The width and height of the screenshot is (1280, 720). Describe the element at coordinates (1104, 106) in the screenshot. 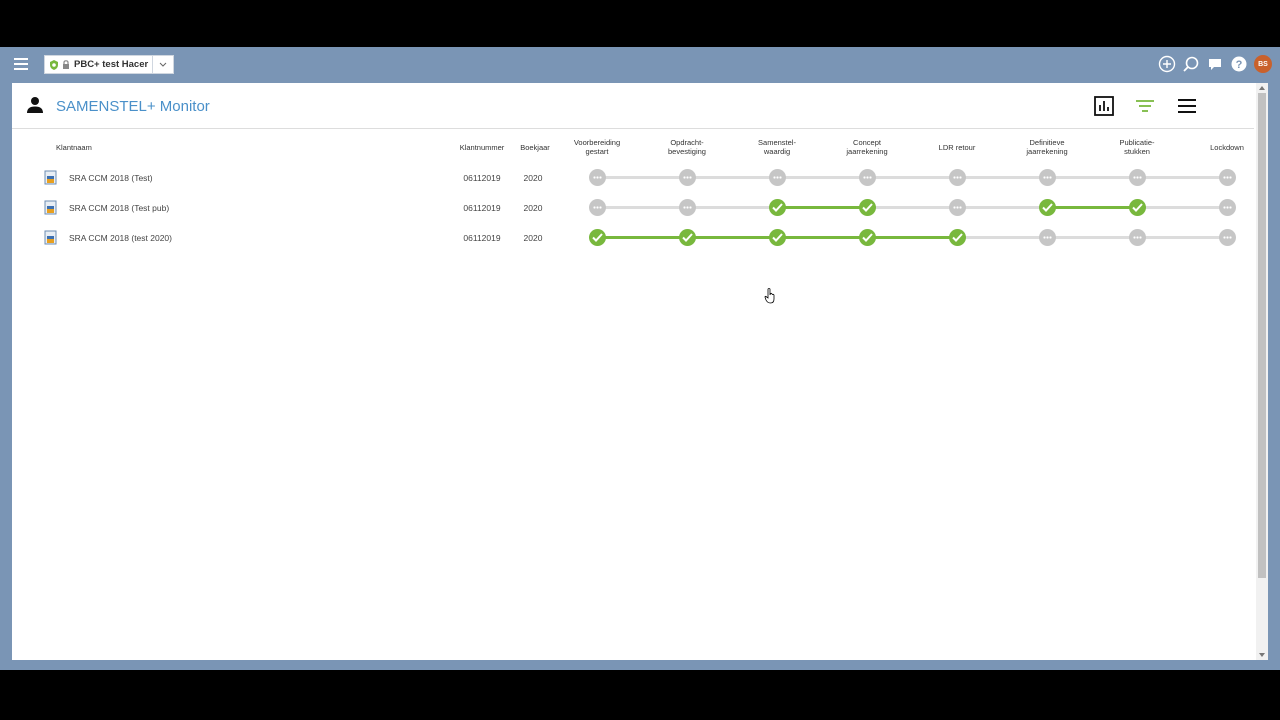

I see `chart-icon` at that location.